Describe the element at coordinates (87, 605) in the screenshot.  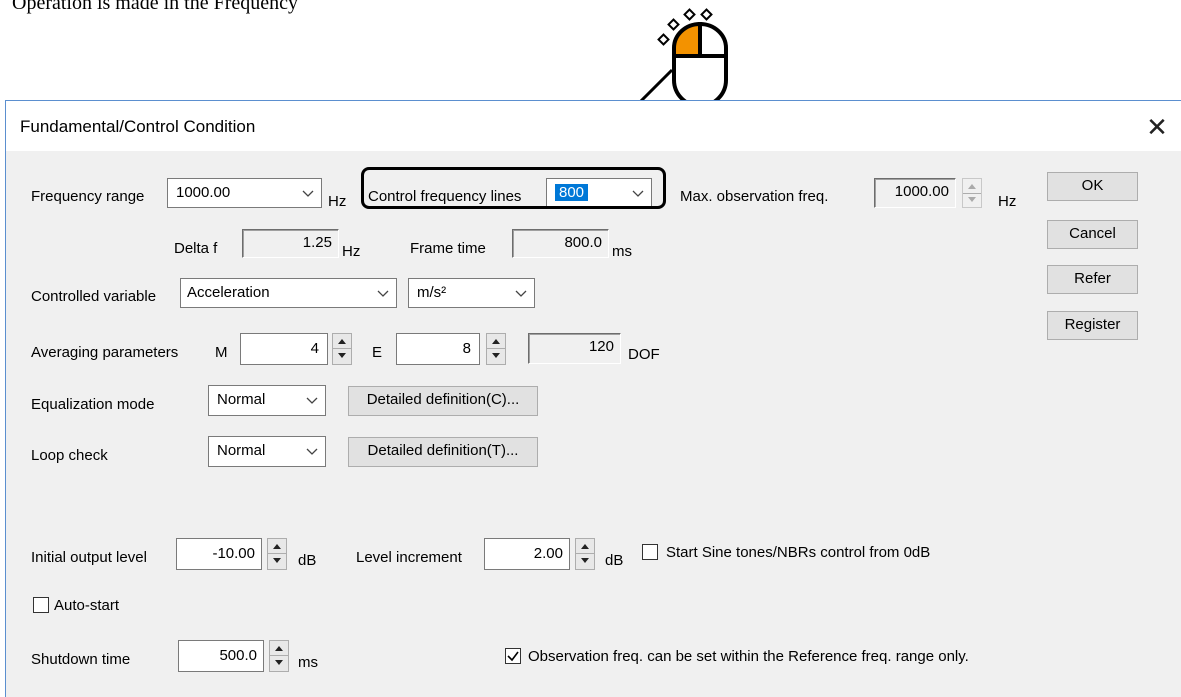
I see `auto-start-label: Auto-start` at that location.